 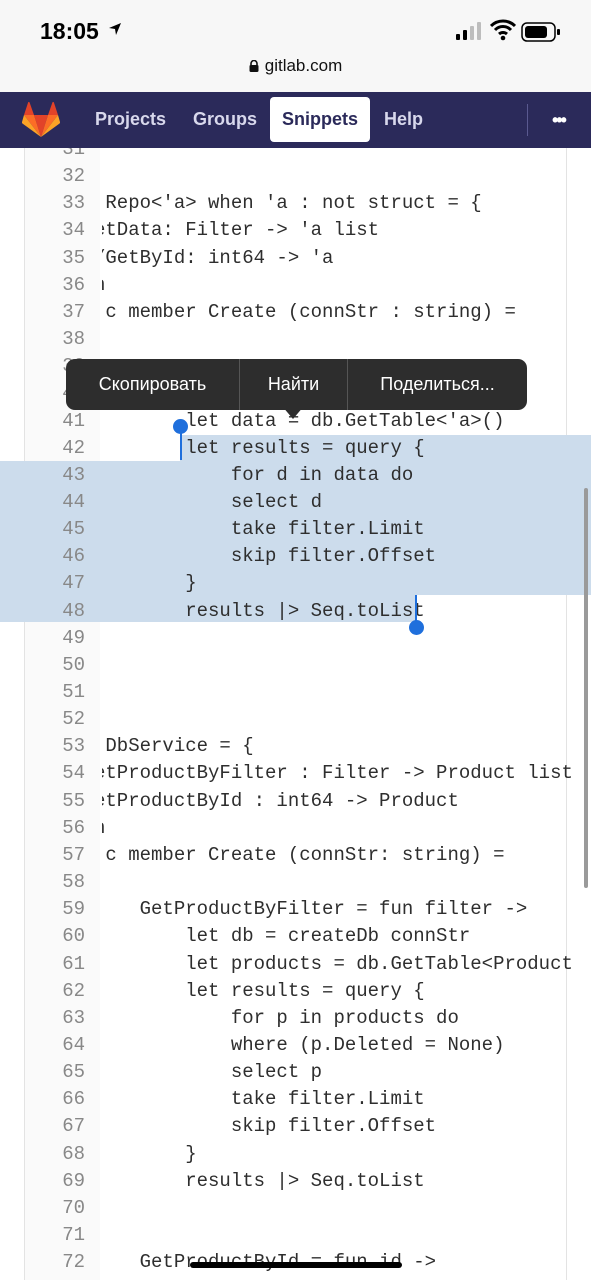 What do you see at coordinates (55, 155) in the screenshot?
I see `line-number: 31` at bounding box center [55, 155].